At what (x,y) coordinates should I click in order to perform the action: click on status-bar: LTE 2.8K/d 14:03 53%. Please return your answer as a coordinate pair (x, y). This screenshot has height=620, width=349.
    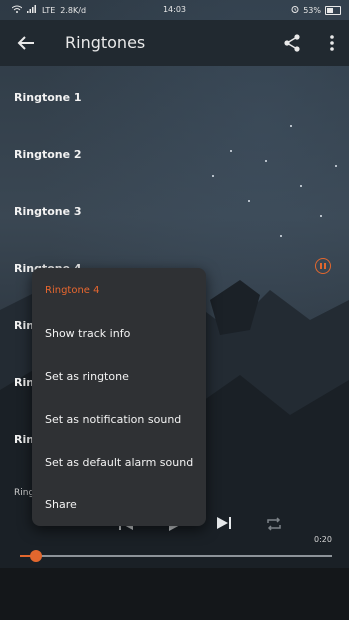
    Looking at the image, I should click on (174, 10).